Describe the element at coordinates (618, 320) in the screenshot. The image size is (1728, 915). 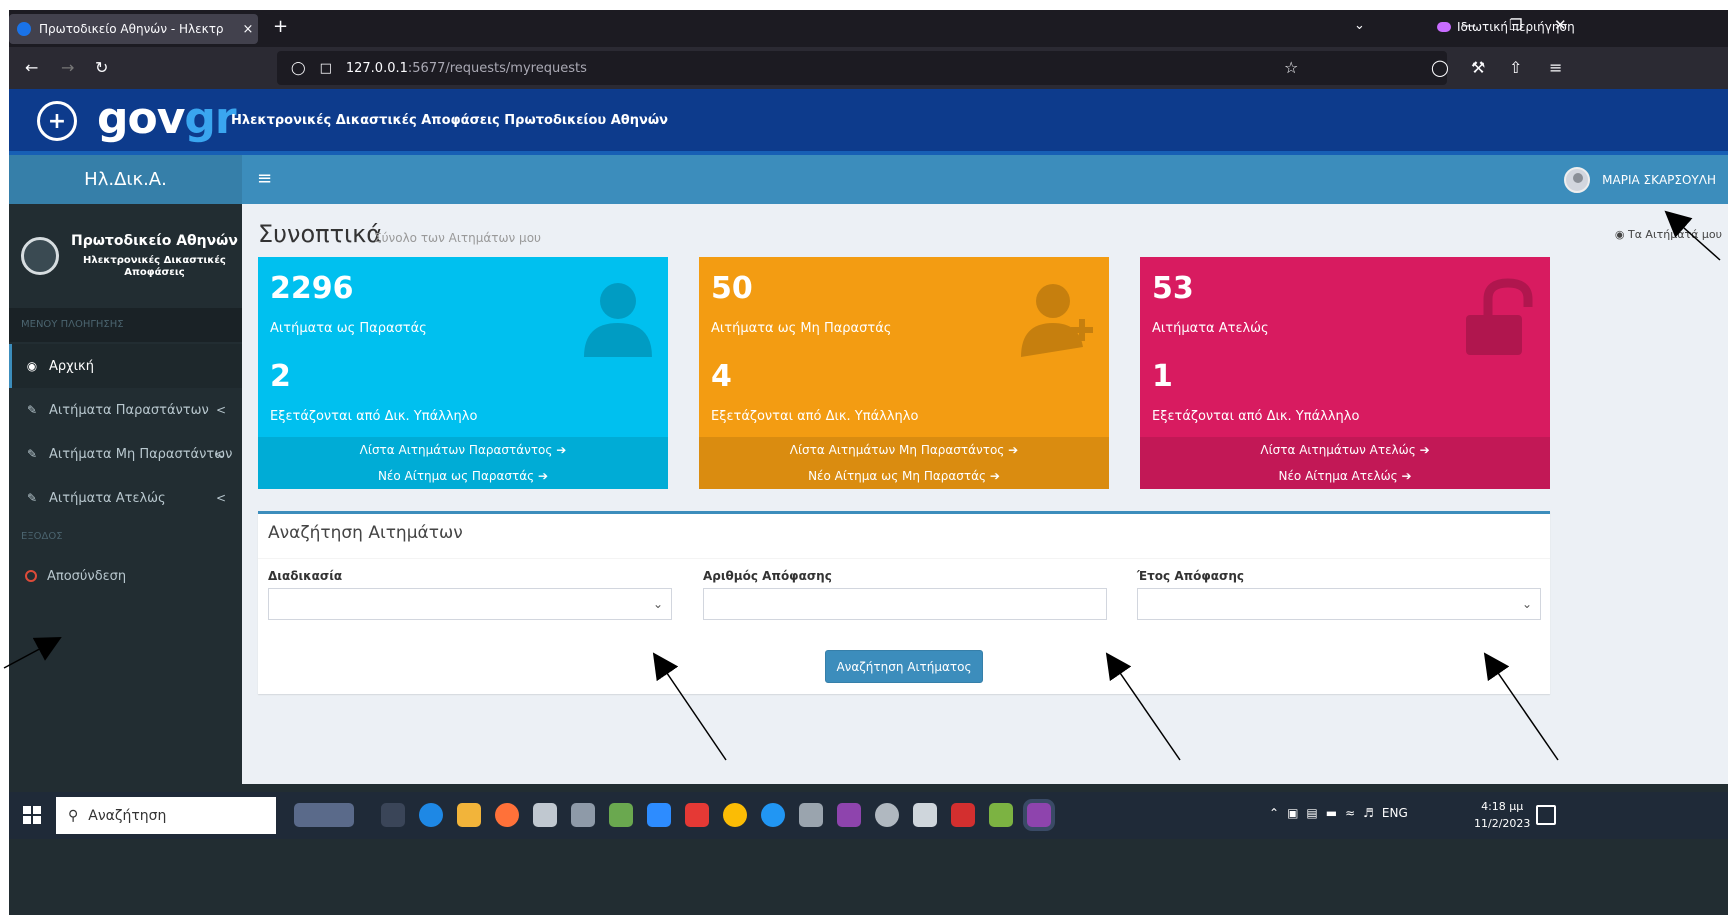
I see `user-icon` at that location.